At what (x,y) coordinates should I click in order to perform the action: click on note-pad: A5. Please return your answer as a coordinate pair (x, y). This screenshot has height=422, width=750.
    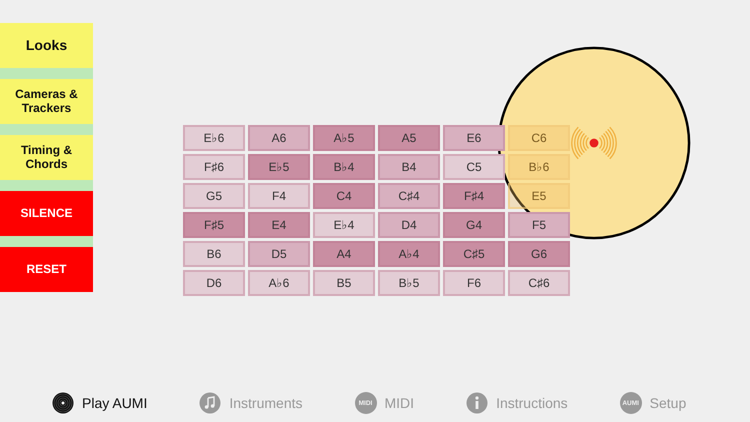
    Looking at the image, I should click on (409, 138).